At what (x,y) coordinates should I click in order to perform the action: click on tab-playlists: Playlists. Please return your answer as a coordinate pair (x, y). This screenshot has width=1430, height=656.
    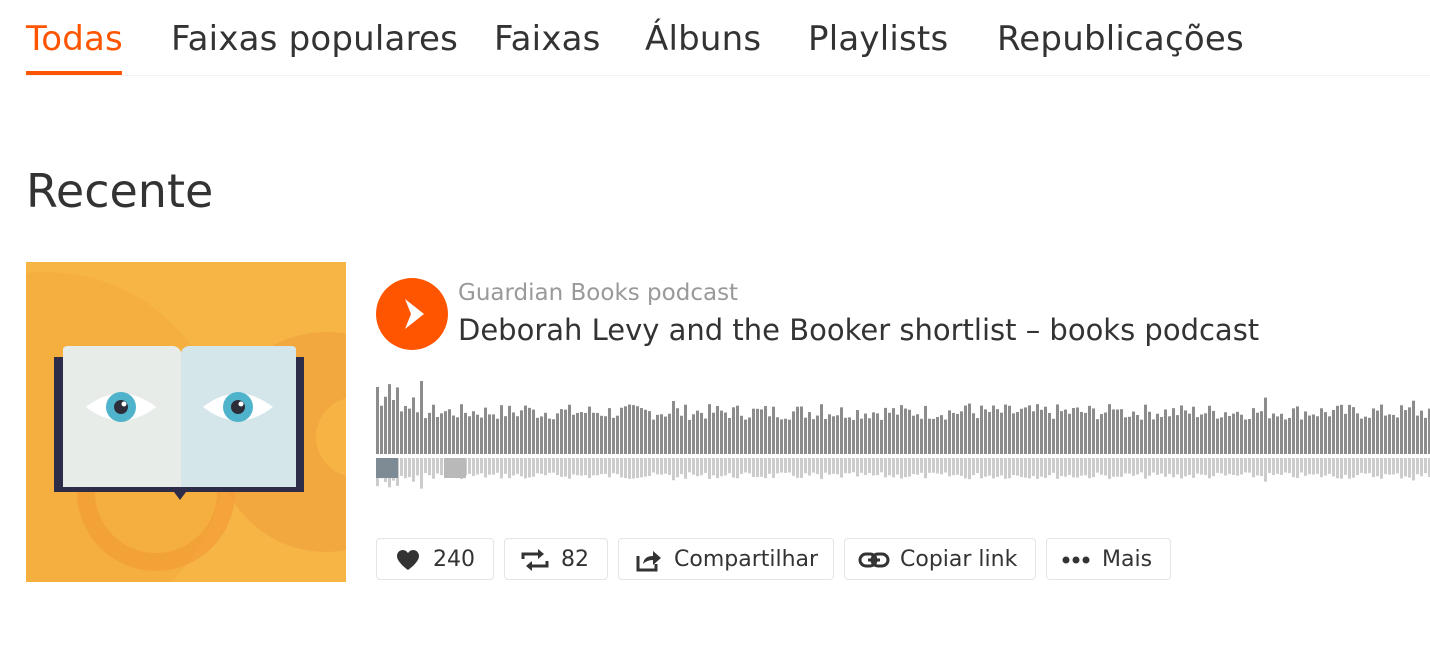
    Looking at the image, I should click on (878, 39).